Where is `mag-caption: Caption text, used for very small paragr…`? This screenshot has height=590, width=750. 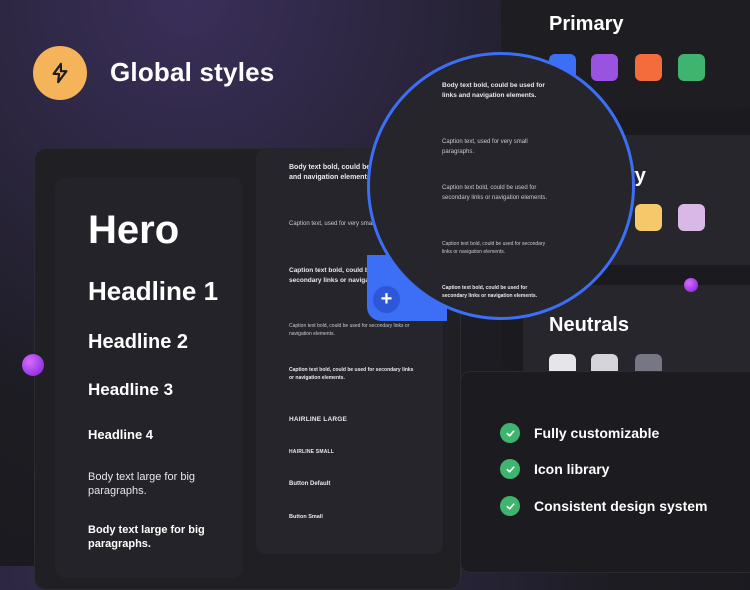
mag-caption: Caption text, used for very small paragr… is located at coordinates (485, 147).